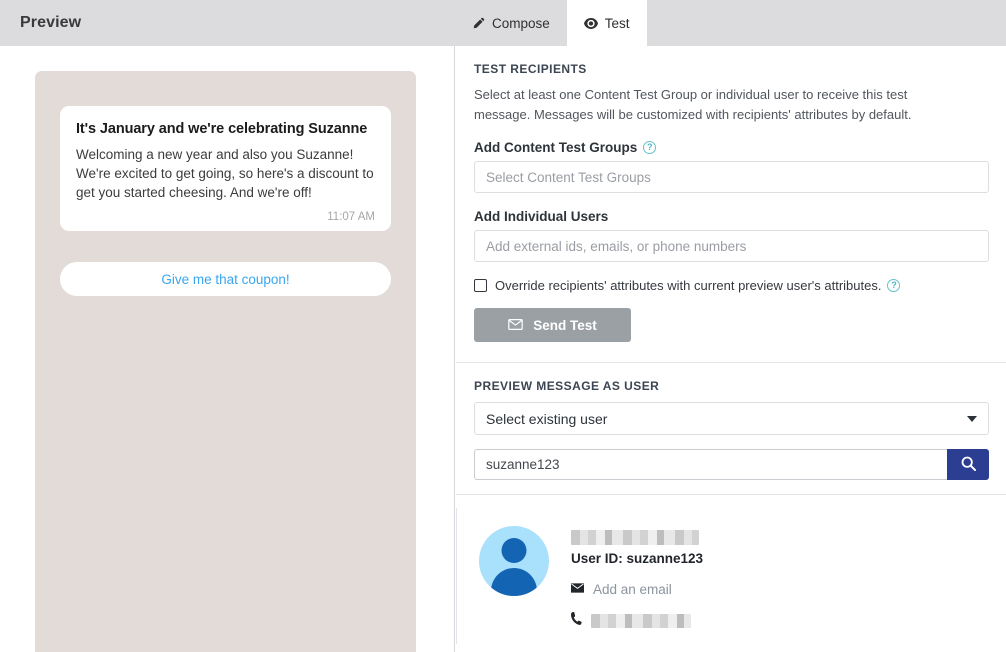  Describe the element at coordinates (351, 217) in the screenshot. I see `message-timestamp: 11:07 AM` at that location.